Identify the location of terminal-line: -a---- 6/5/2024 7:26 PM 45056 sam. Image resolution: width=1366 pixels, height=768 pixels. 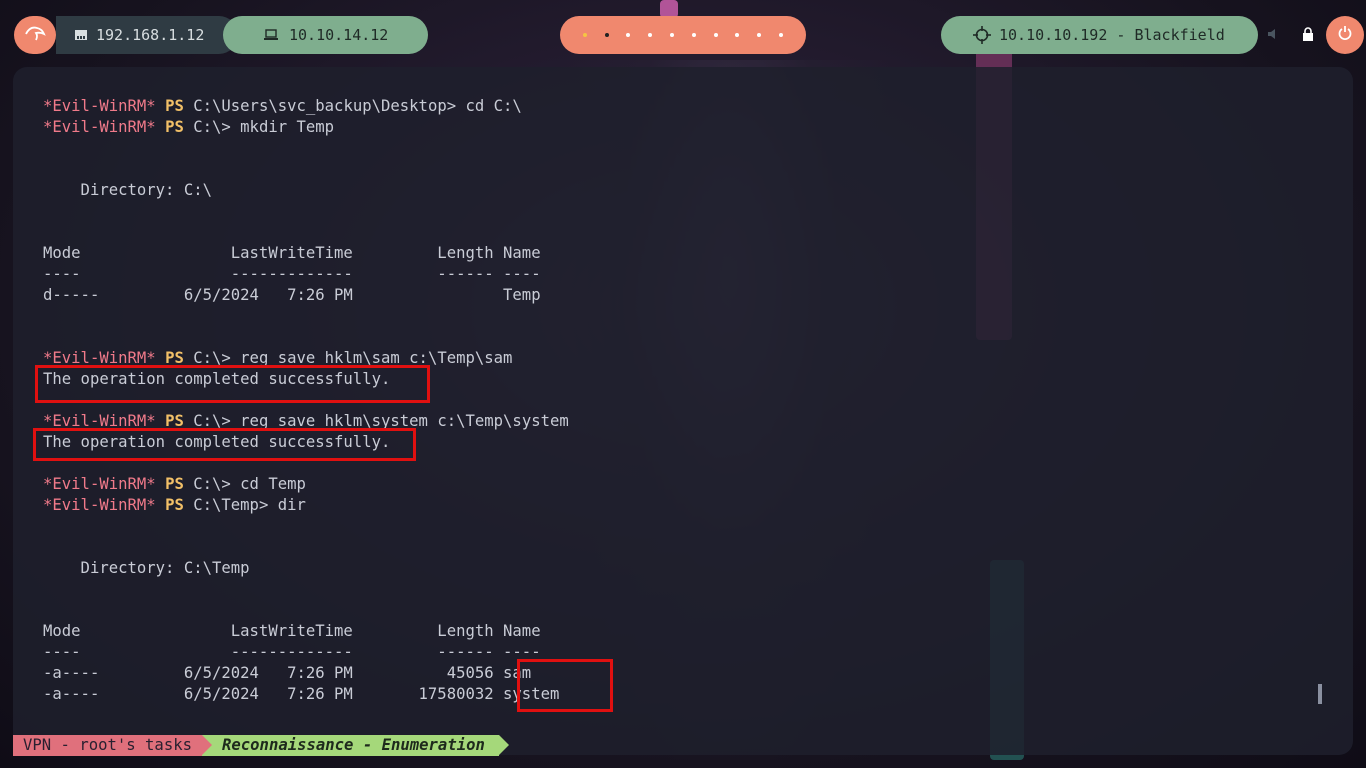
(287, 673).